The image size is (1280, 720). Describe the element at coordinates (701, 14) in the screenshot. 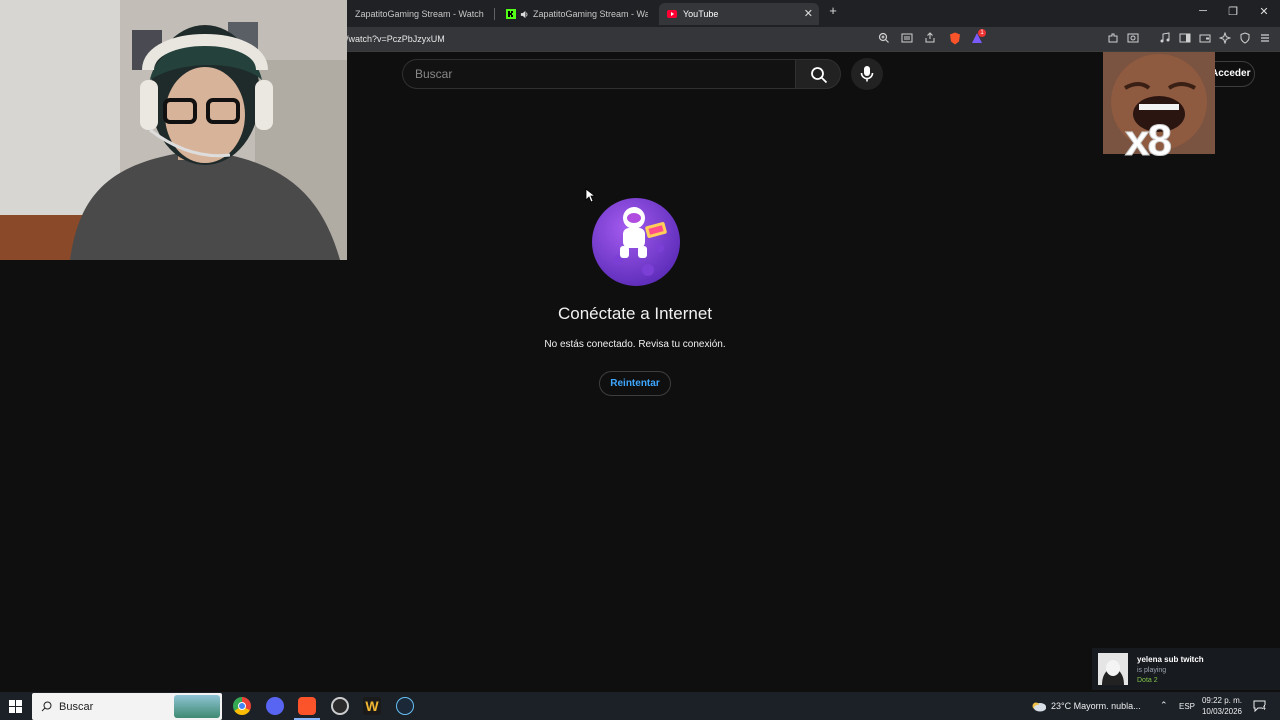

I see `tab-title: YouTube` at that location.